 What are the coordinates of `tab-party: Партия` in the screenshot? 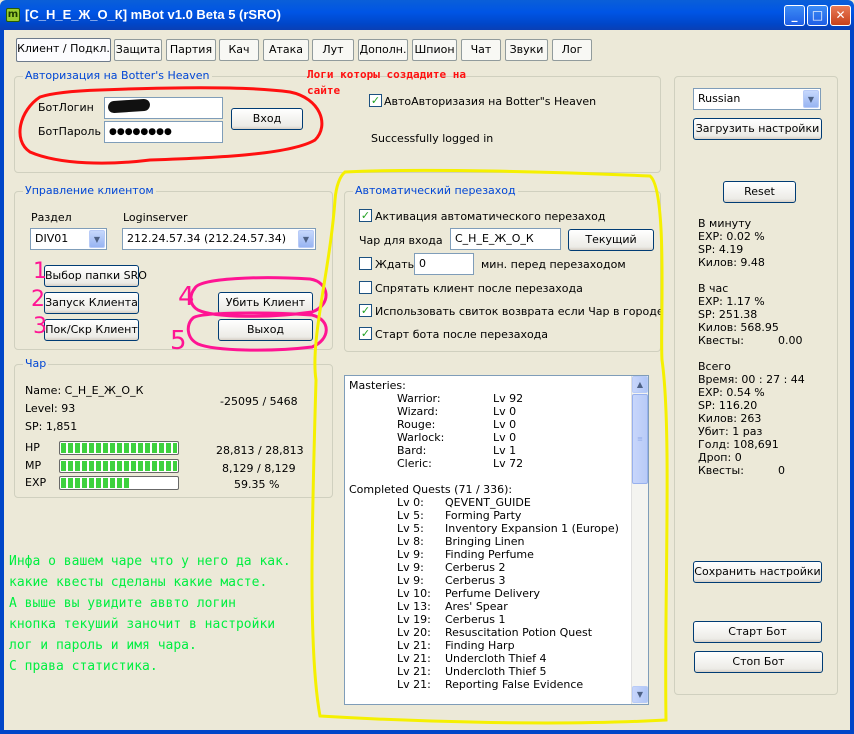 It's located at (191, 50).